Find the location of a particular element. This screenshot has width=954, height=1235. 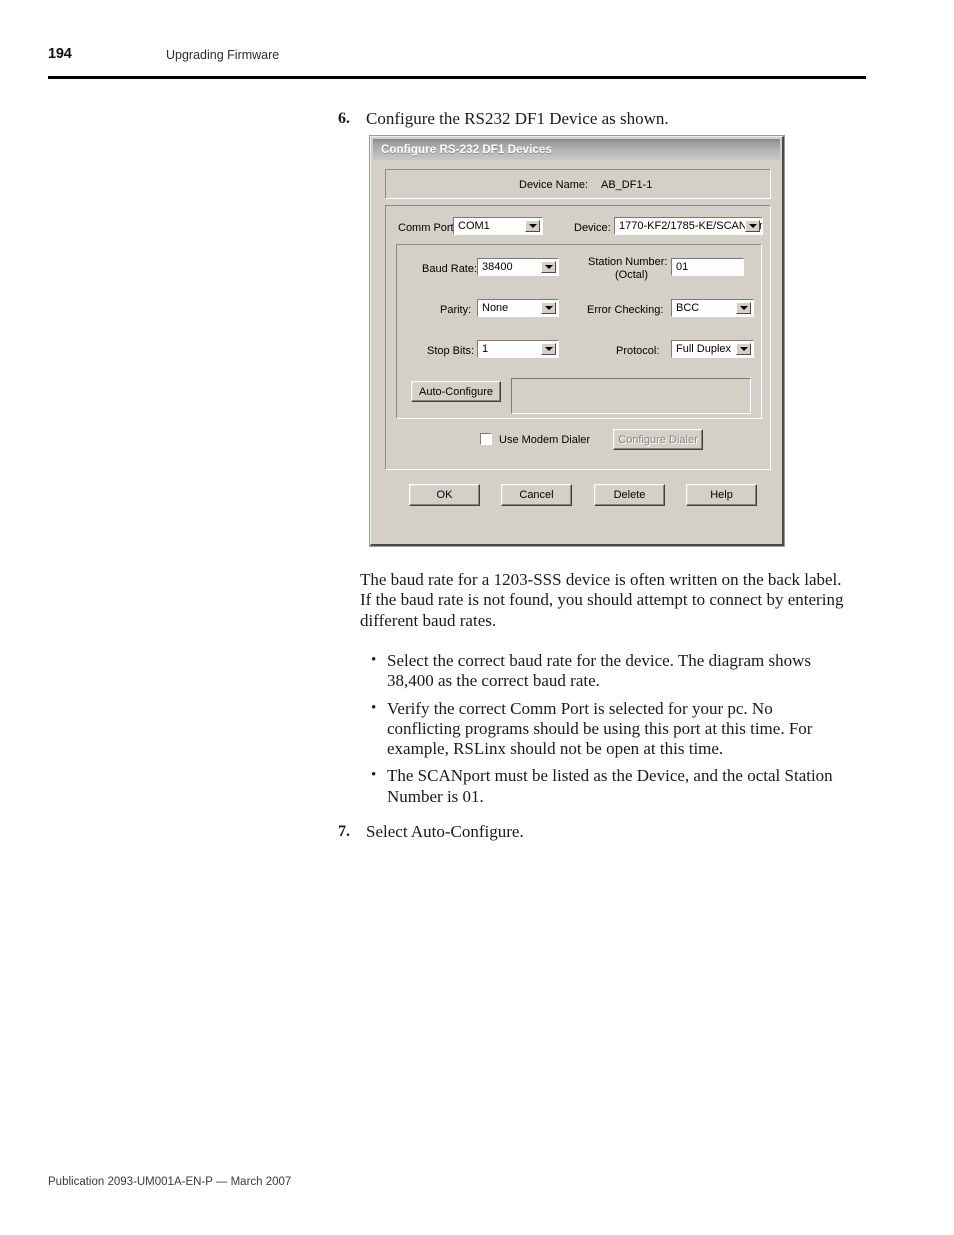

help-button-label: Help is located at coordinates (721, 495).